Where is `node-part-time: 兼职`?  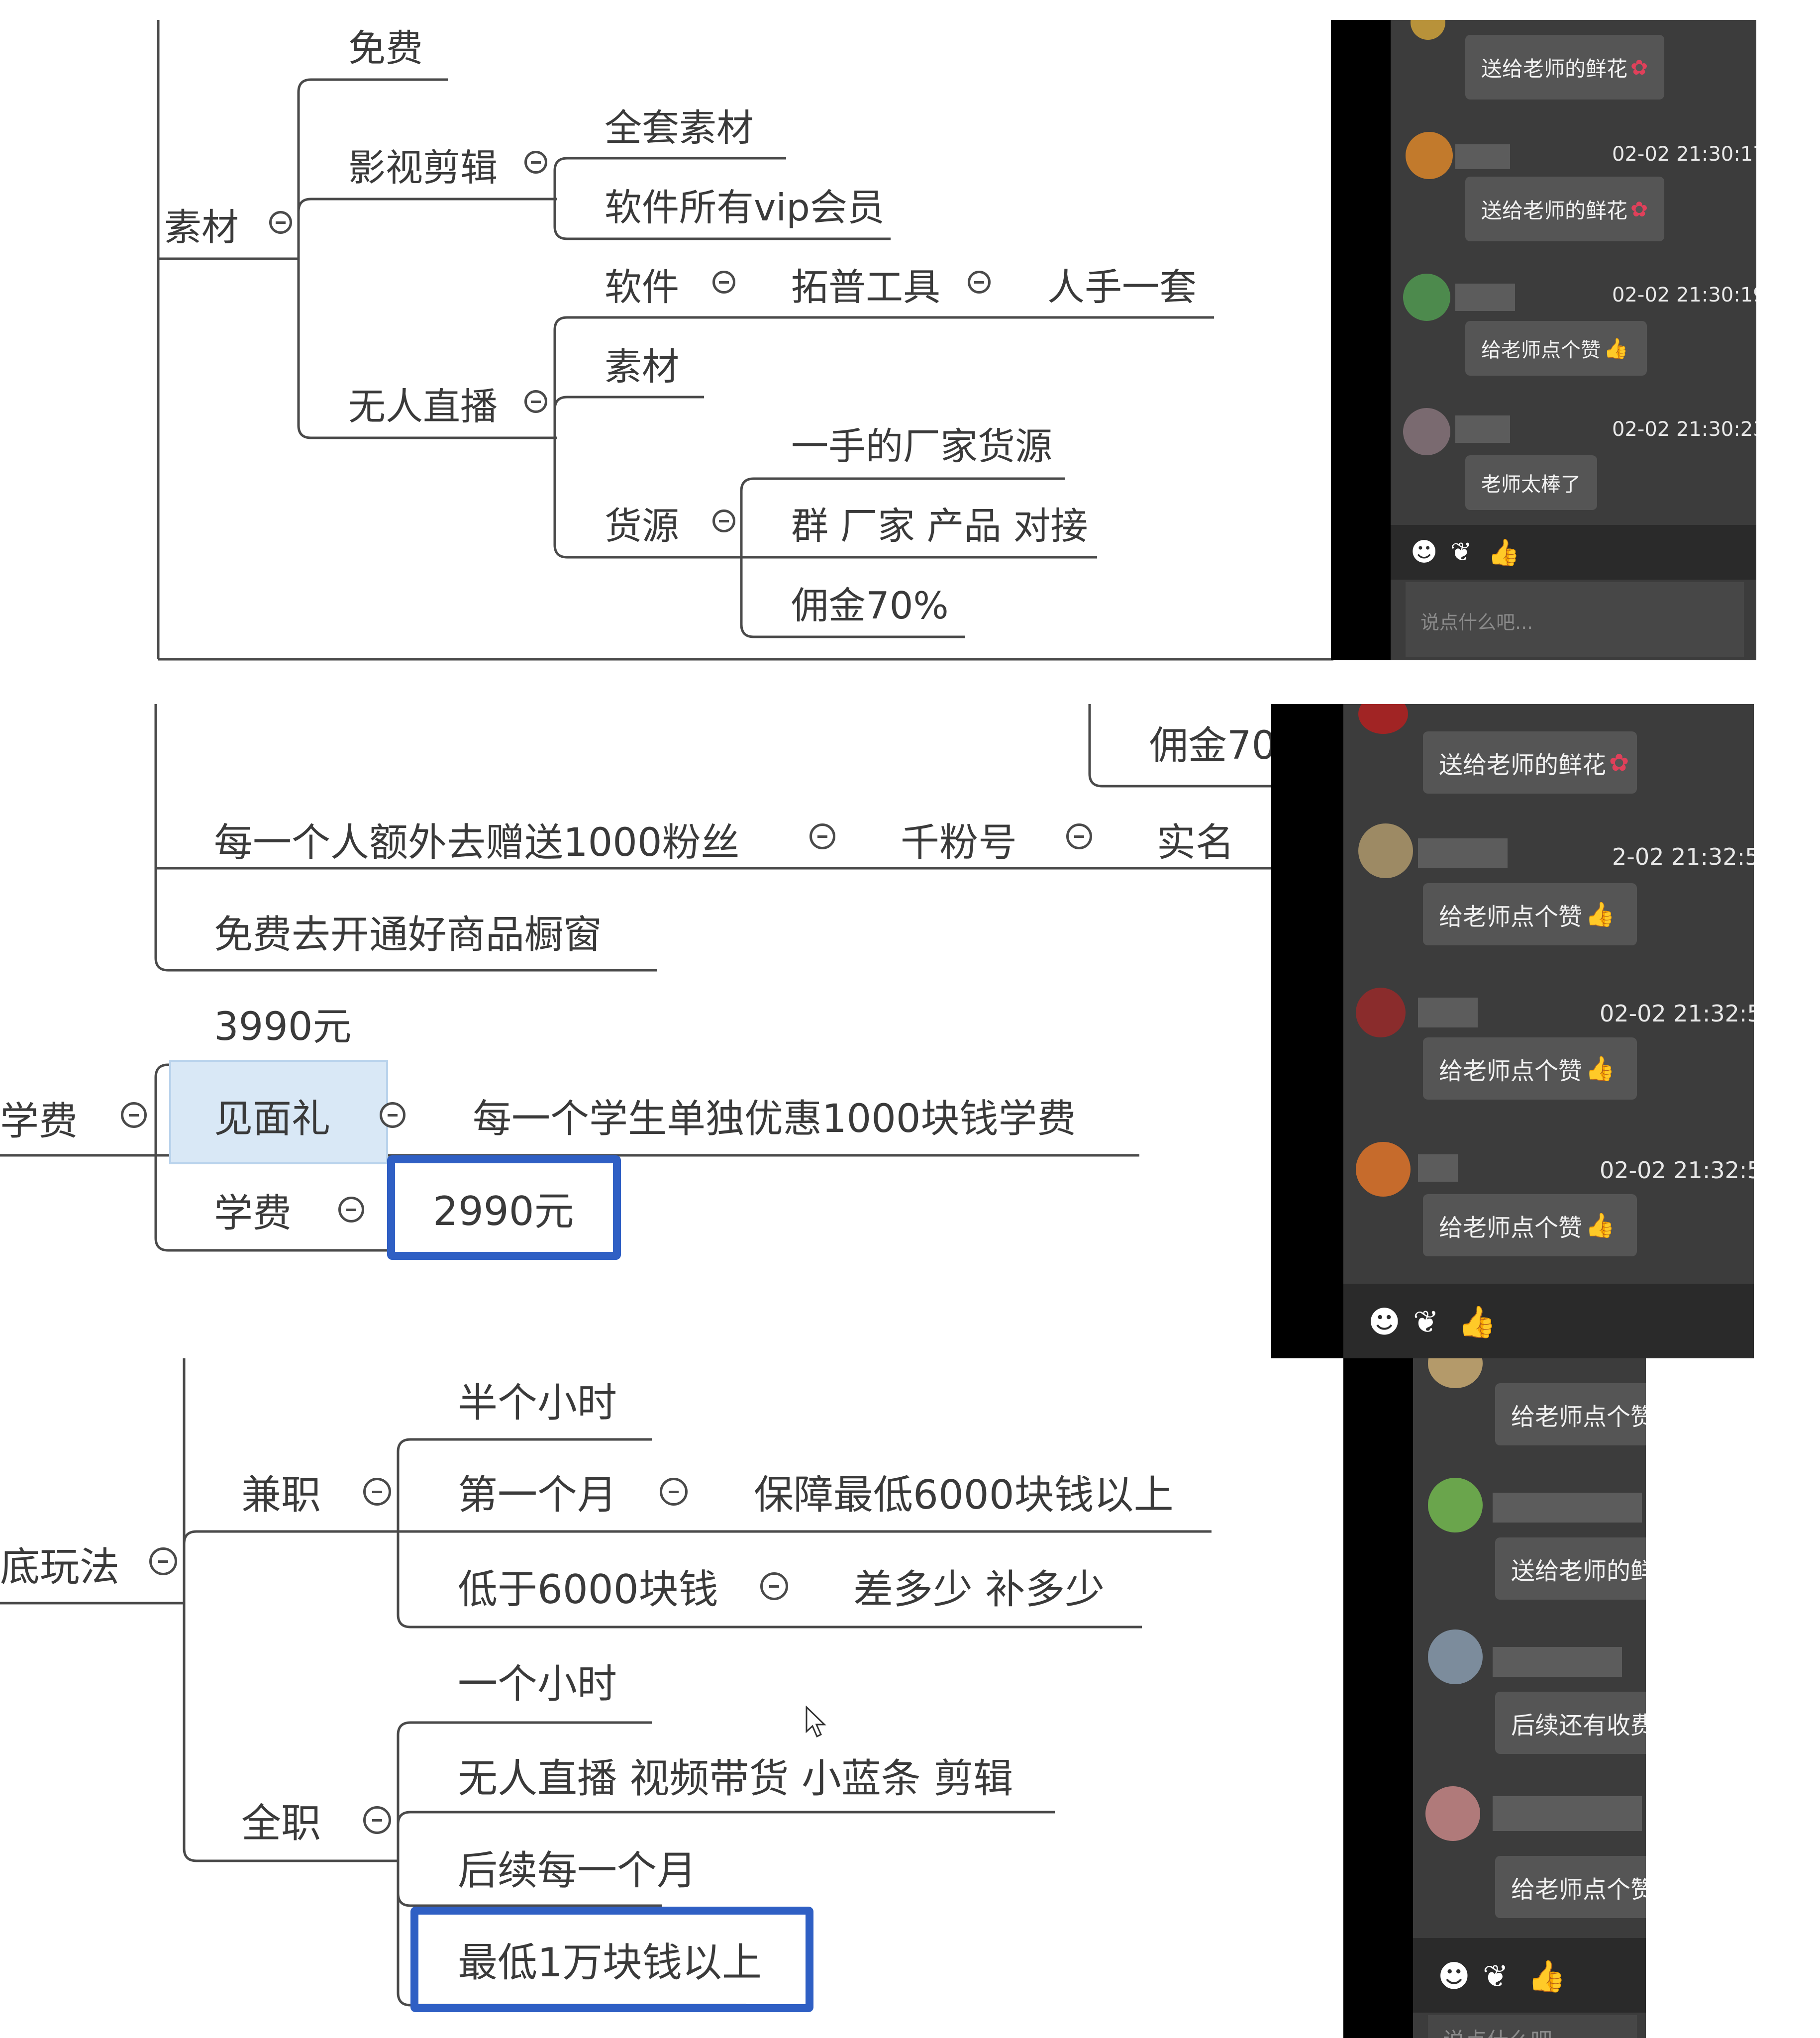
node-part-time: 兼职 is located at coordinates (281, 1495).